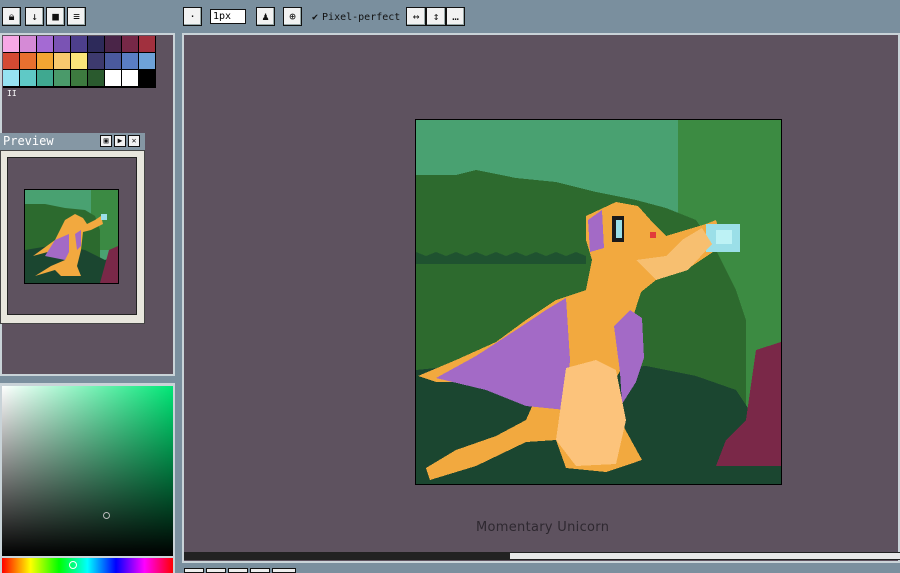  I want to click on check-icon: ✔, so click(315, 17).